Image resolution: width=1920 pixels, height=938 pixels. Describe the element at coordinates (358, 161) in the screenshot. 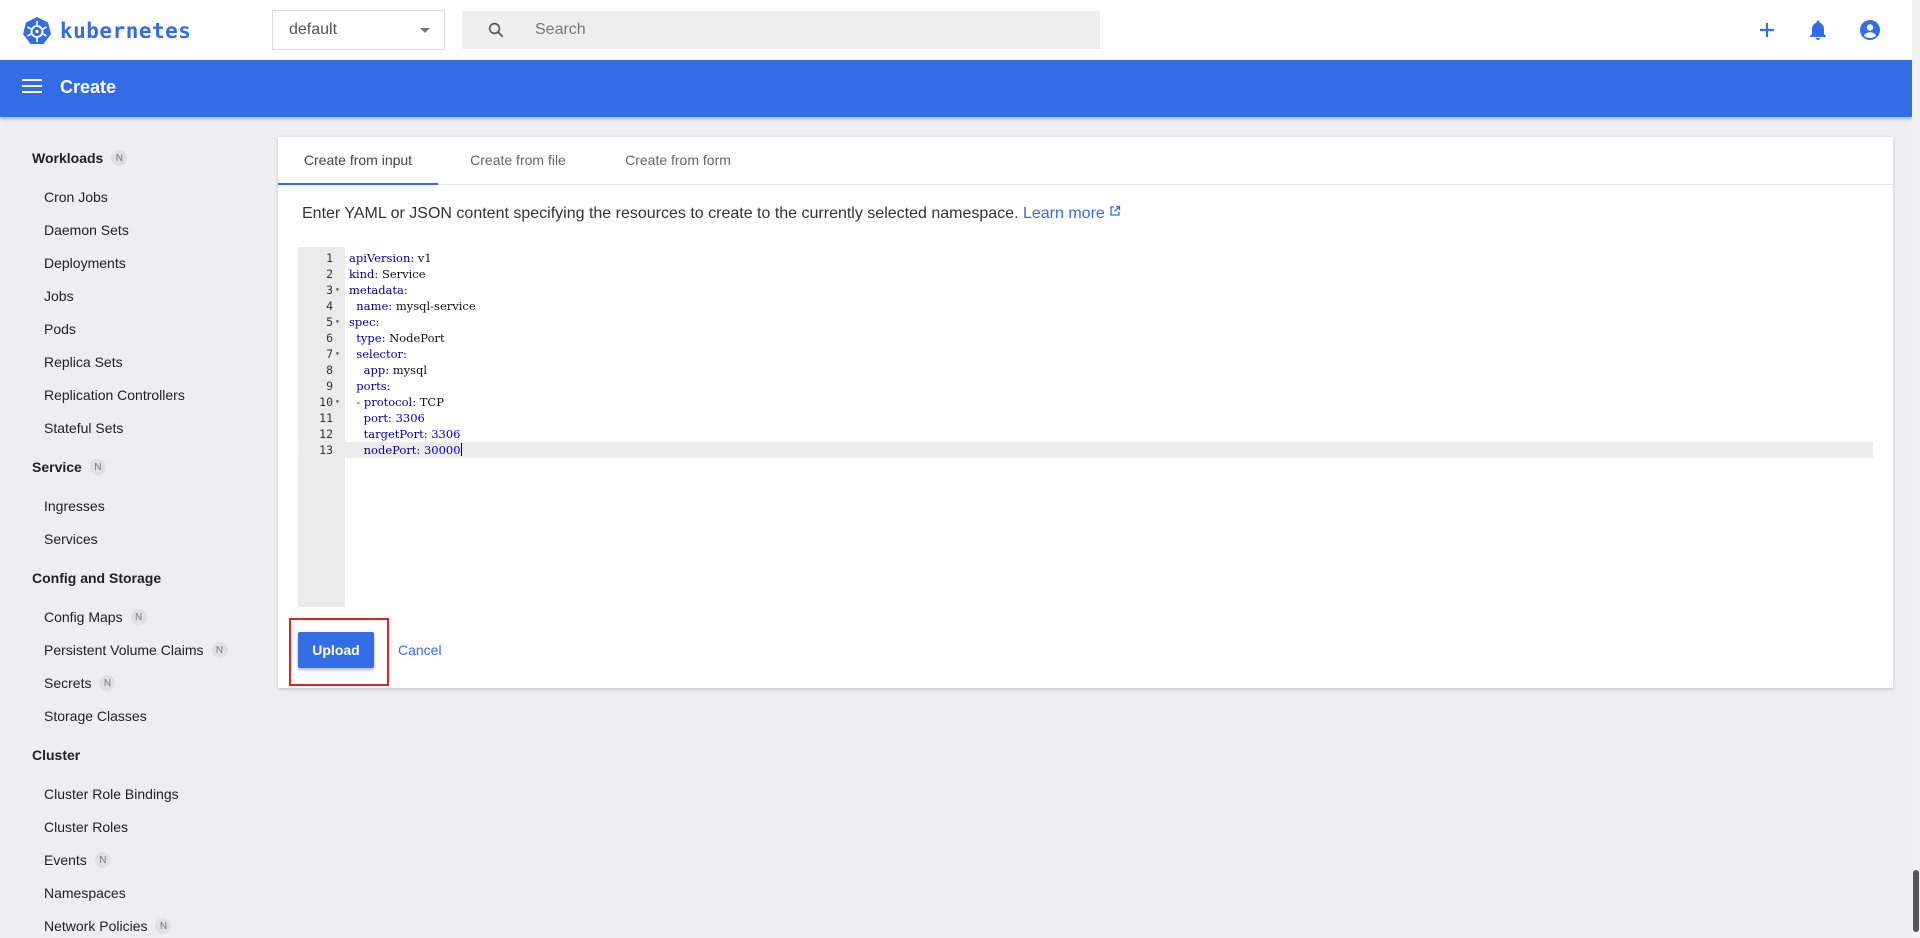

I see `tab-create-from-input: Create from input` at that location.